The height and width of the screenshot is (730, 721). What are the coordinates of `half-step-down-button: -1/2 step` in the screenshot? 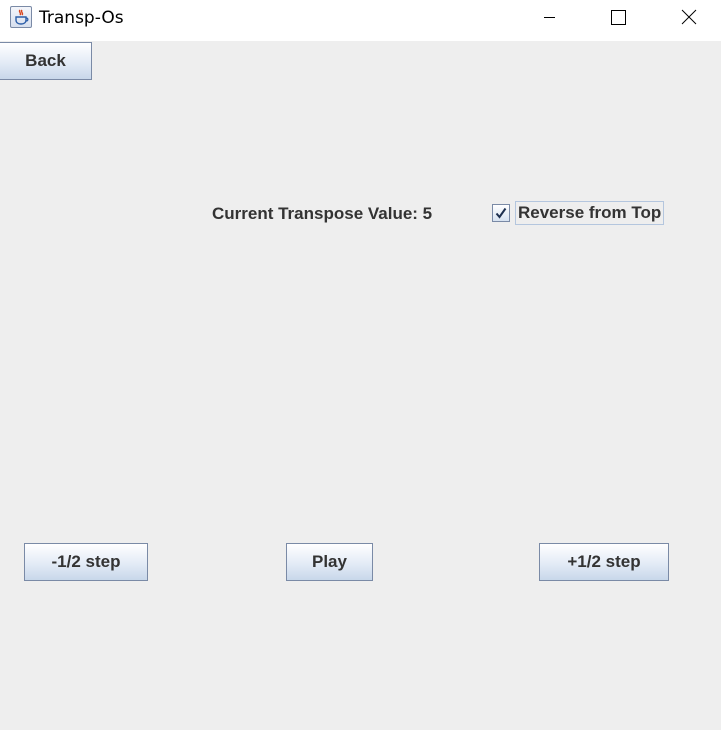 It's located at (86, 562).